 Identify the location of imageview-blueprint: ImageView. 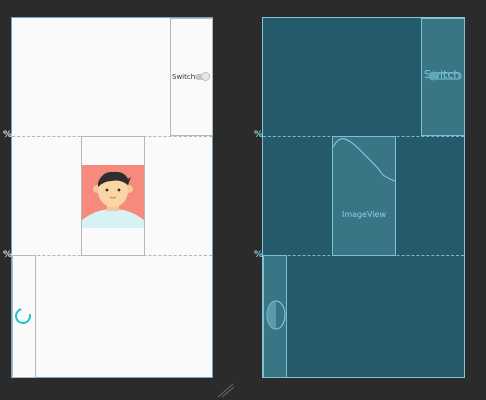
(364, 196).